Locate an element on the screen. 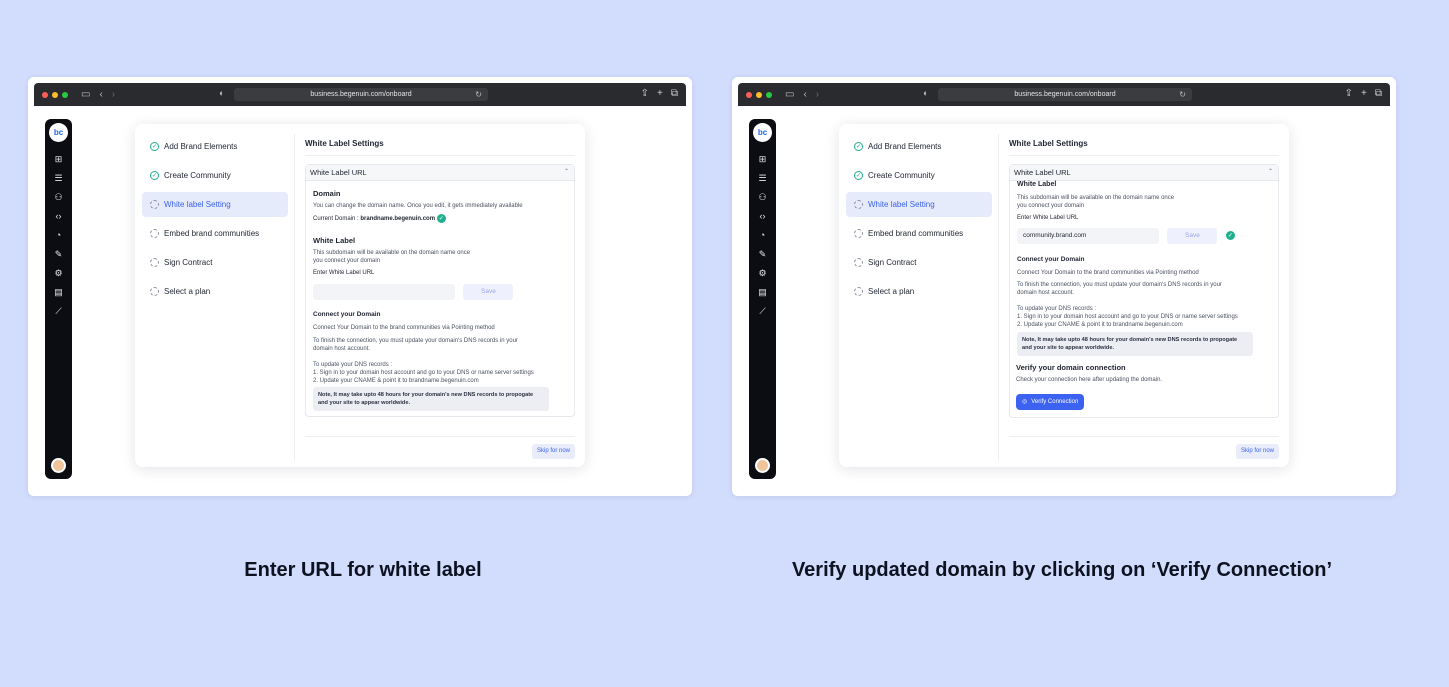  url-label: Enter White Label URL is located at coordinates (344, 273).